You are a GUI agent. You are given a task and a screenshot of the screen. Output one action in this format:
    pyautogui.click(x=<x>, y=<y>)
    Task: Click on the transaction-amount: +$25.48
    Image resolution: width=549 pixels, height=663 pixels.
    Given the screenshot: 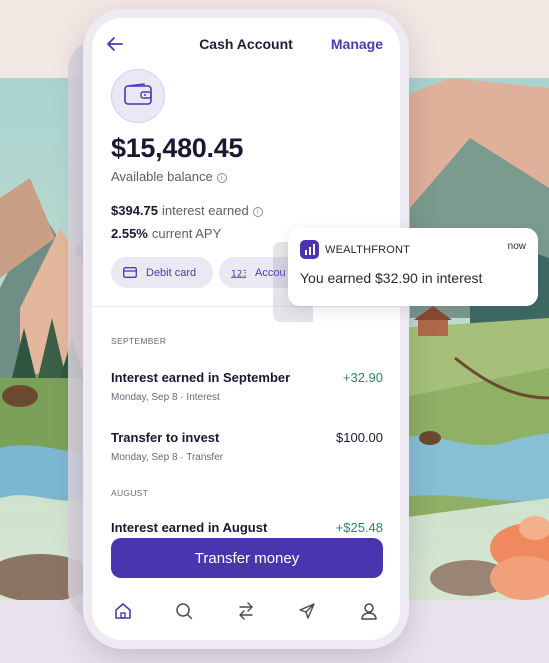 What is the action you would take?
    pyautogui.click(x=359, y=527)
    